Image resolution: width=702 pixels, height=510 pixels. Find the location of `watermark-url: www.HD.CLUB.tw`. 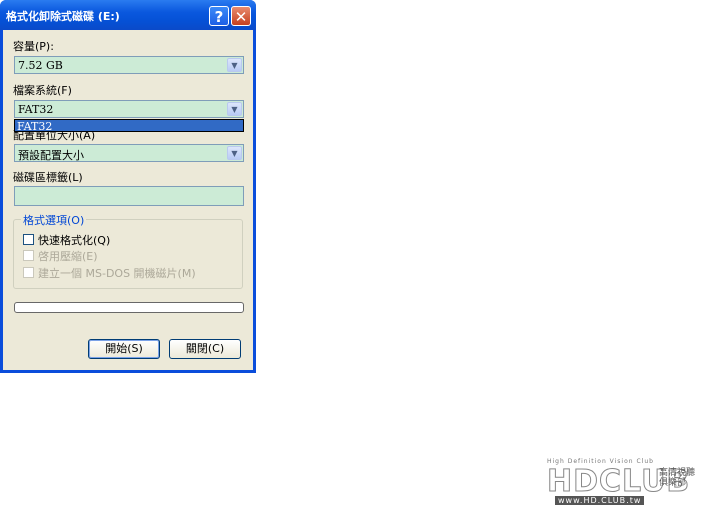

watermark-url: www.HD.CLUB.tw is located at coordinates (600, 500).